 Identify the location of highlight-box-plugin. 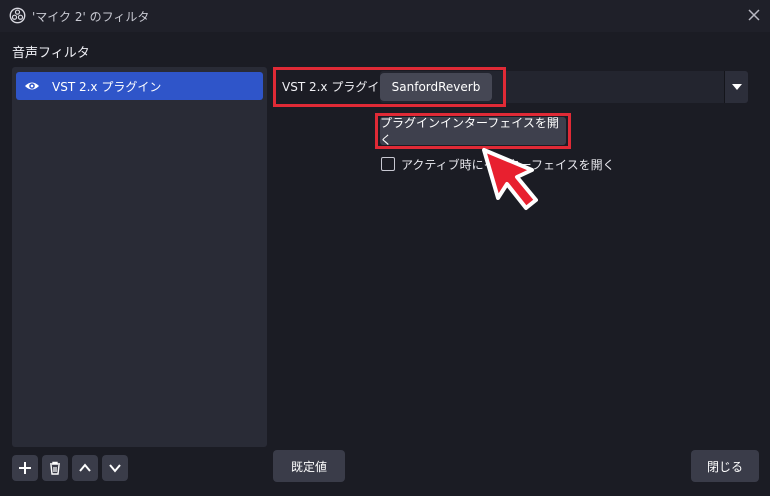
(389, 87).